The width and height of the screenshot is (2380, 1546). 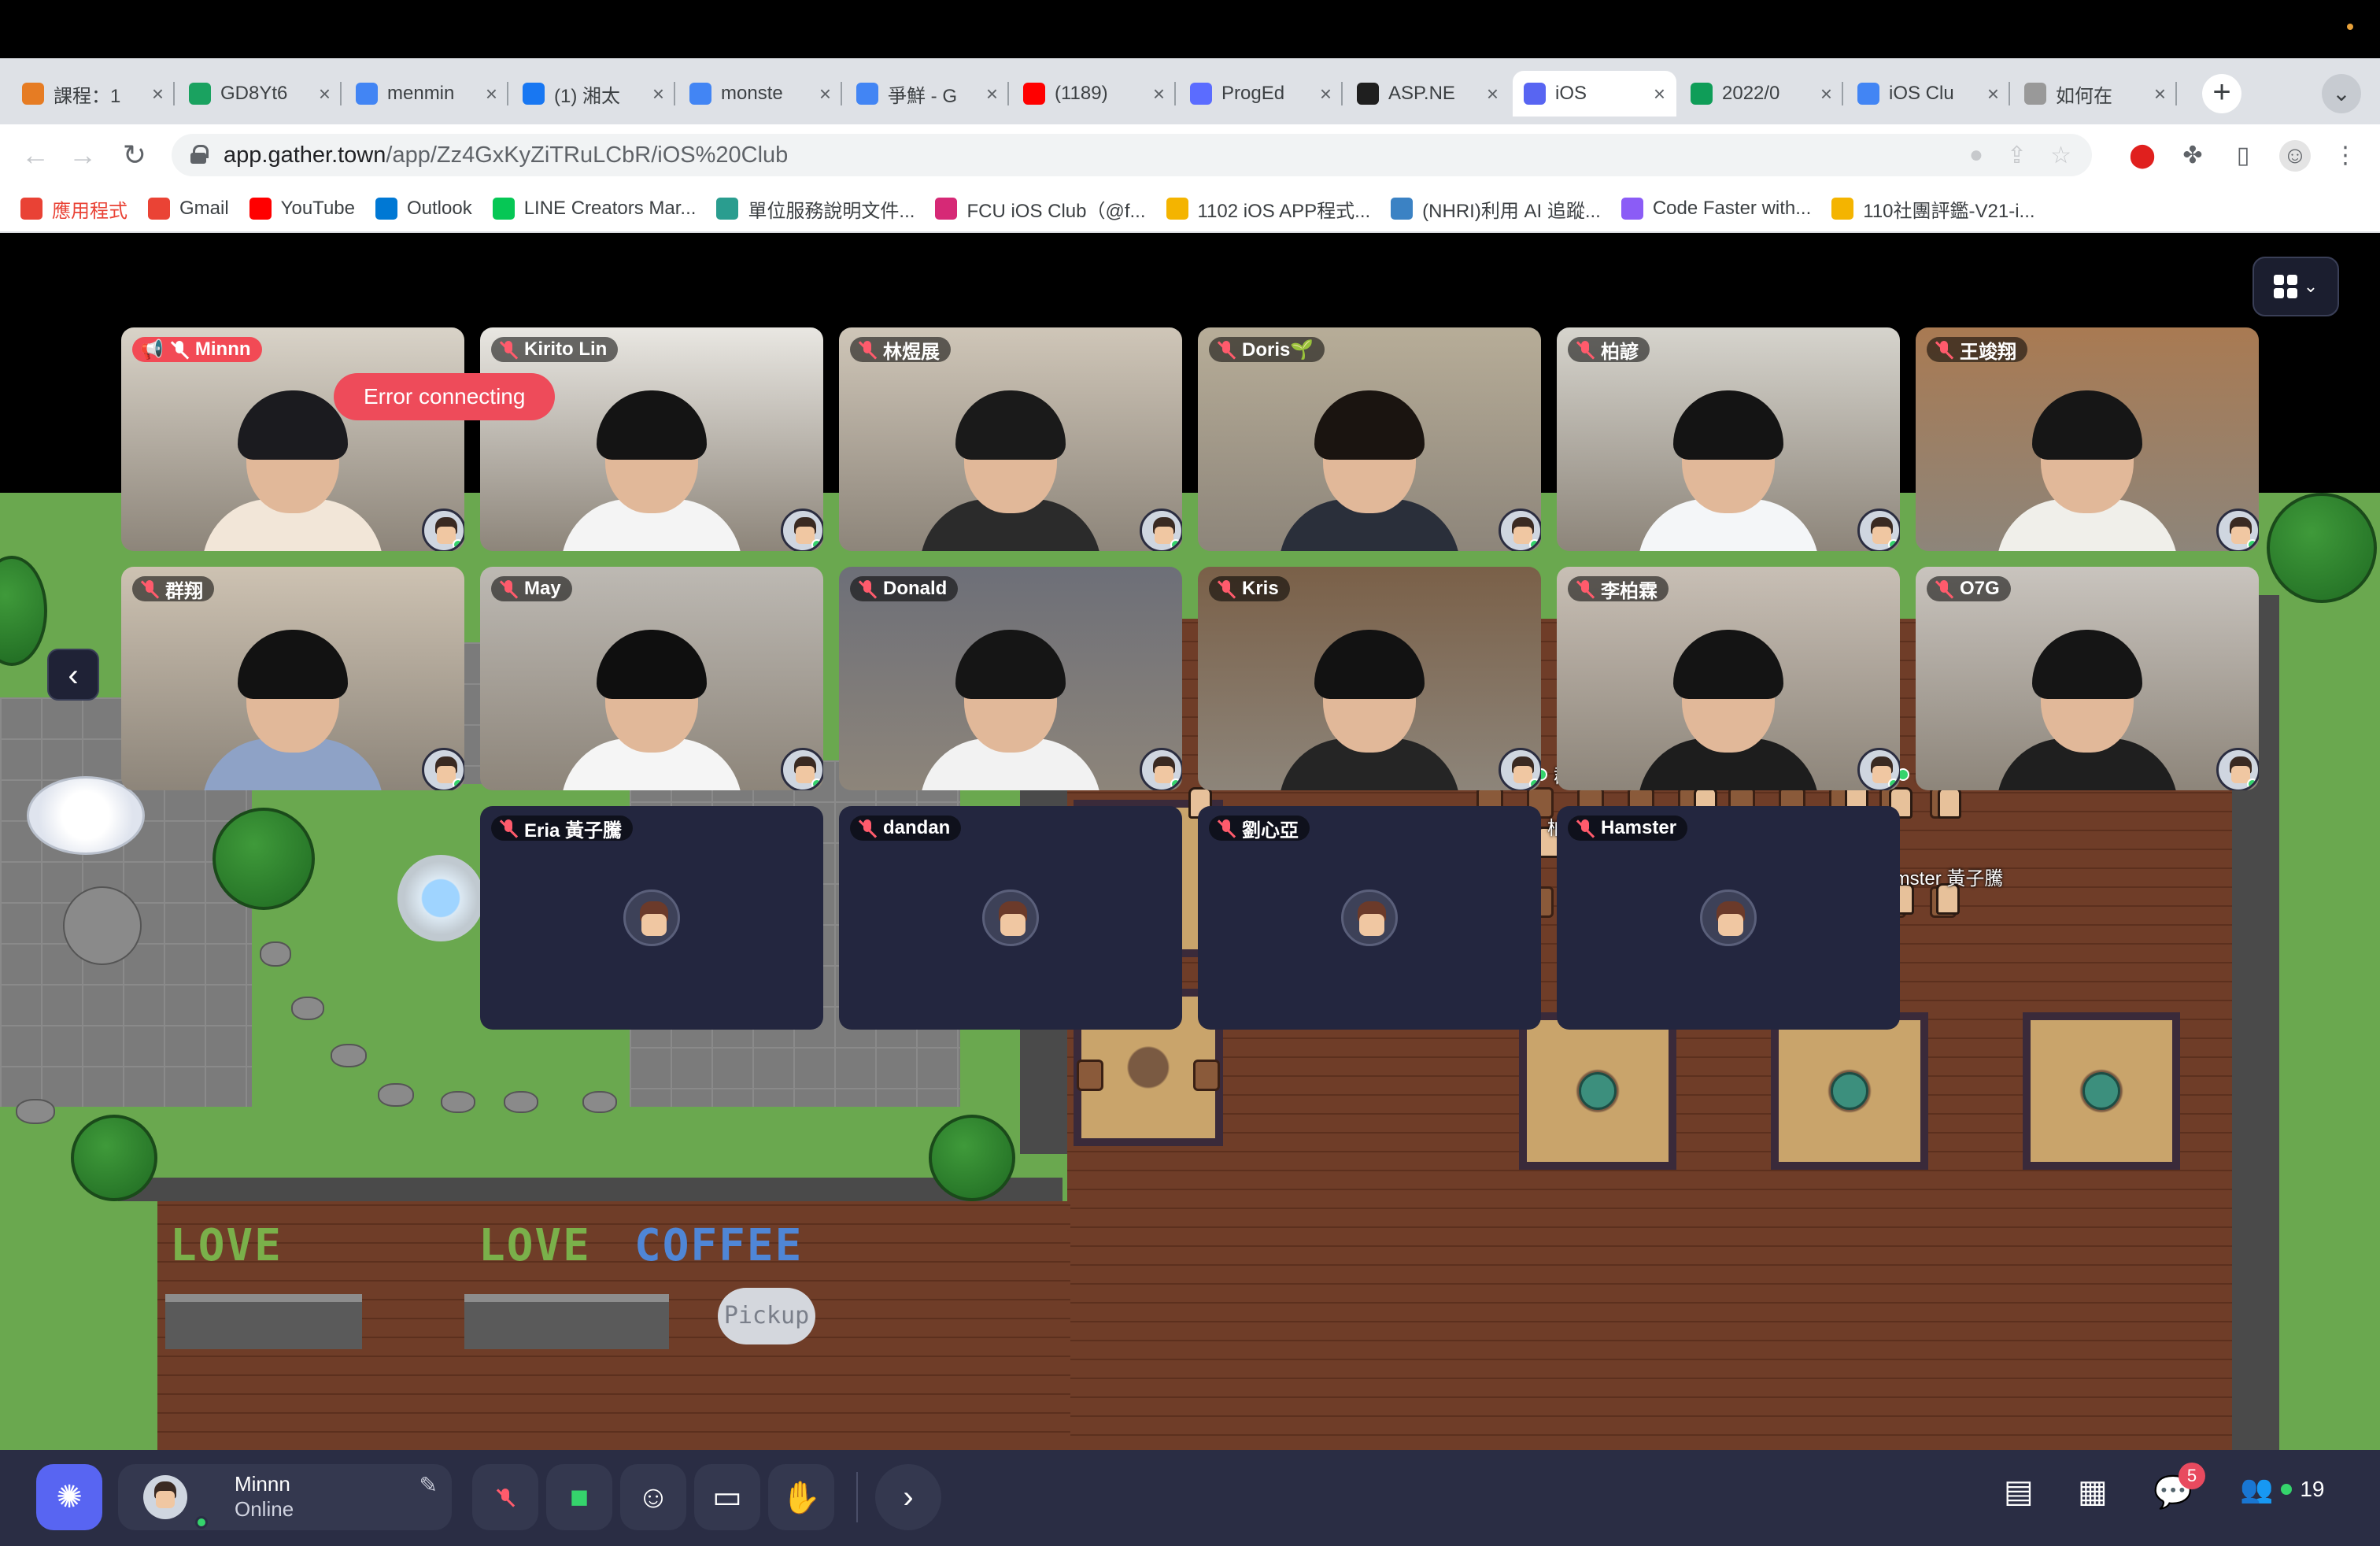 I want to click on bookmark-item: Outlook, so click(x=423, y=209).